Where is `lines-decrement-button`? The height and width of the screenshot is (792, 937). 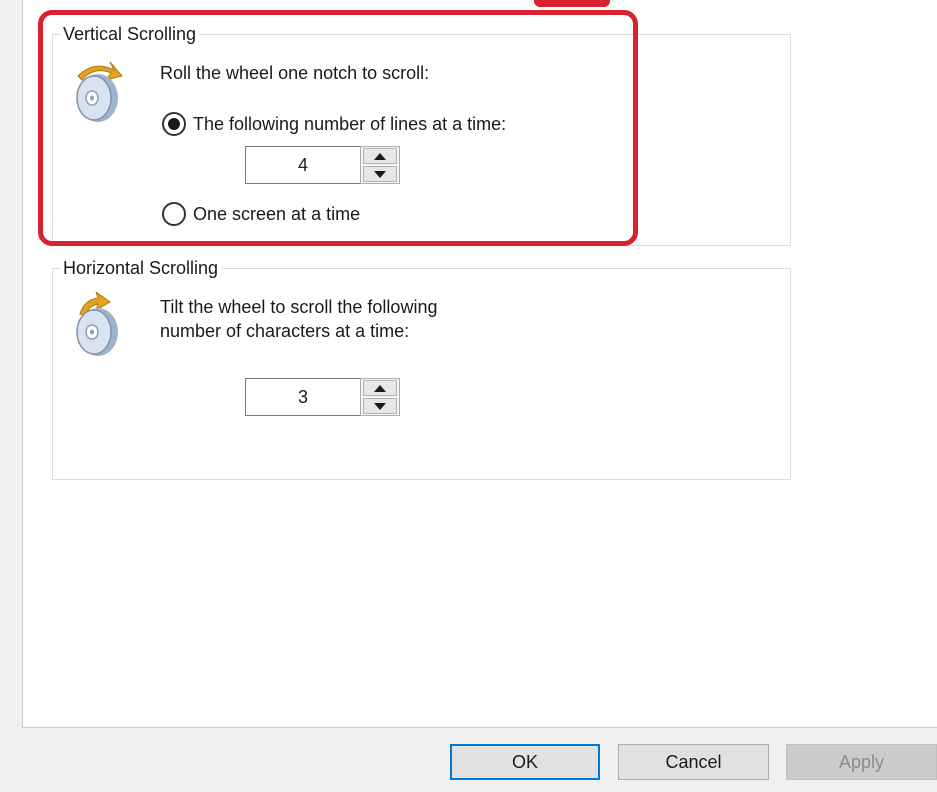
lines-decrement-button is located at coordinates (380, 174).